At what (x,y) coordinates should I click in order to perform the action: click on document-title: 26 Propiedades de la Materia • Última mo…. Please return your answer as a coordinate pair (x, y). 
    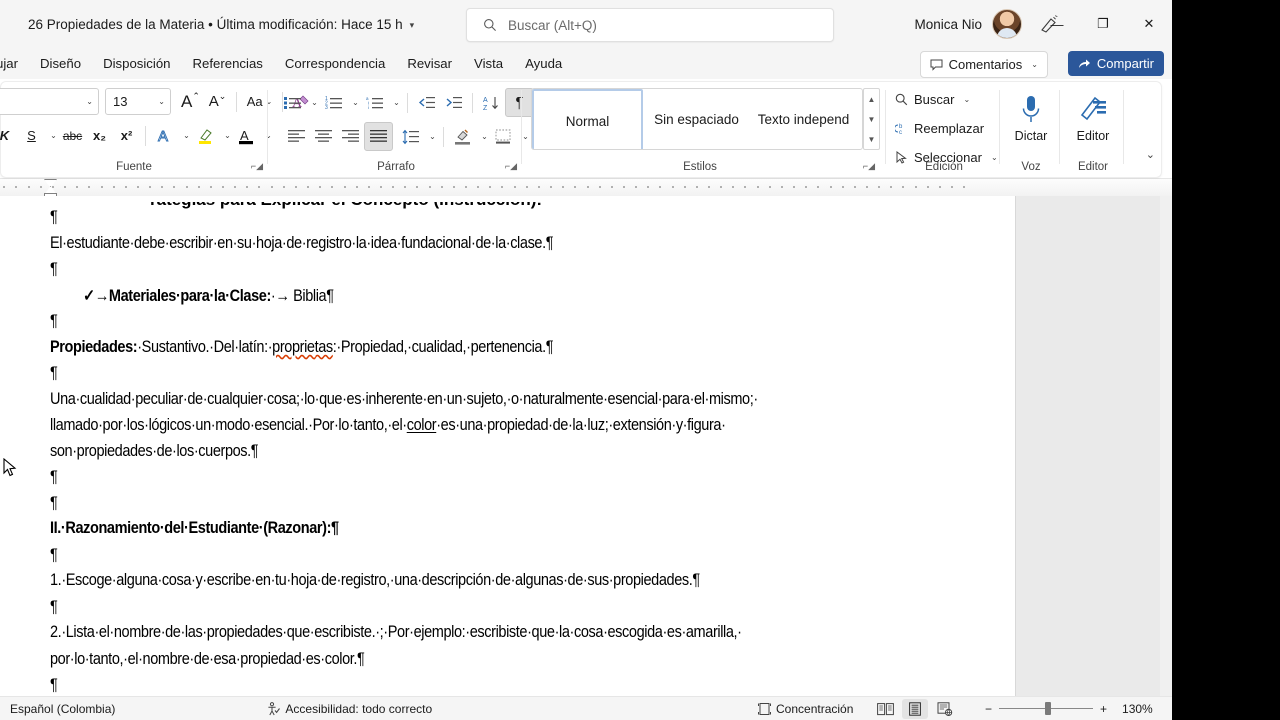
    Looking at the image, I should click on (221, 24).